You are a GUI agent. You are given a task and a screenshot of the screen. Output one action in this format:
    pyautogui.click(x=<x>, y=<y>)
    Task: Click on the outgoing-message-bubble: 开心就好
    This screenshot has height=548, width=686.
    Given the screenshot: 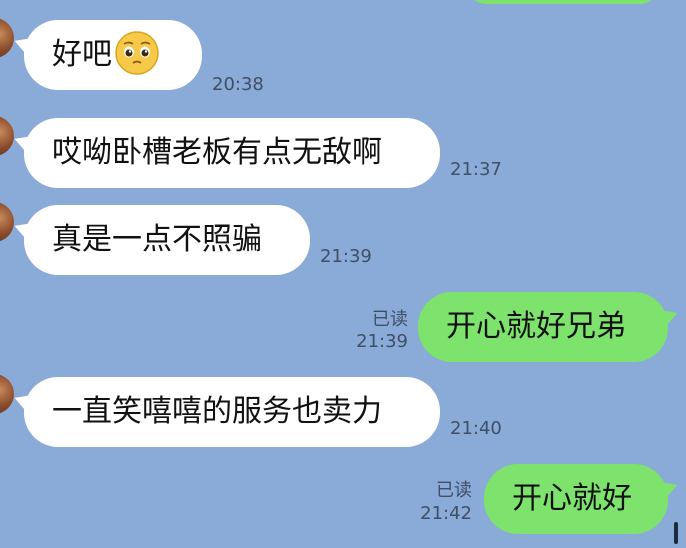 What is the action you would take?
    pyautogui.click(x=576, y=499)
    